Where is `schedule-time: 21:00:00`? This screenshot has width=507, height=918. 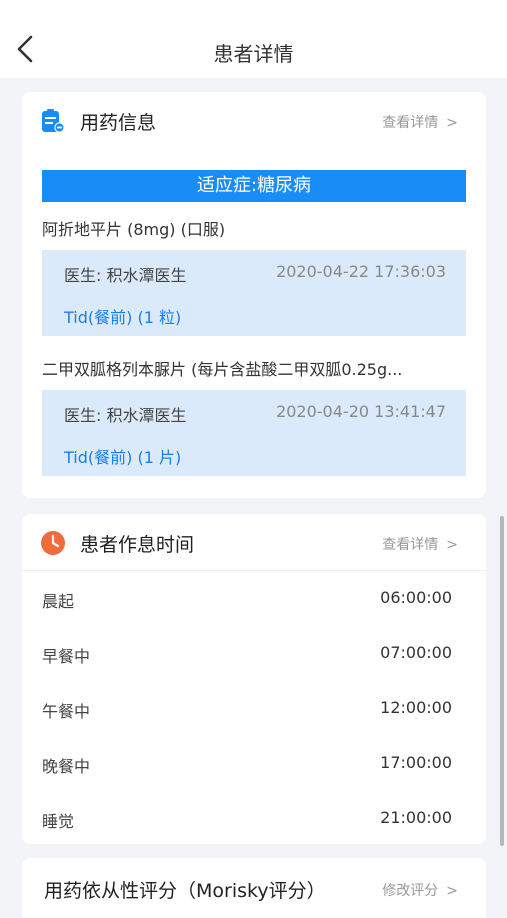 schedule-time: 21:00:00 is located at coordinates (416, 817).